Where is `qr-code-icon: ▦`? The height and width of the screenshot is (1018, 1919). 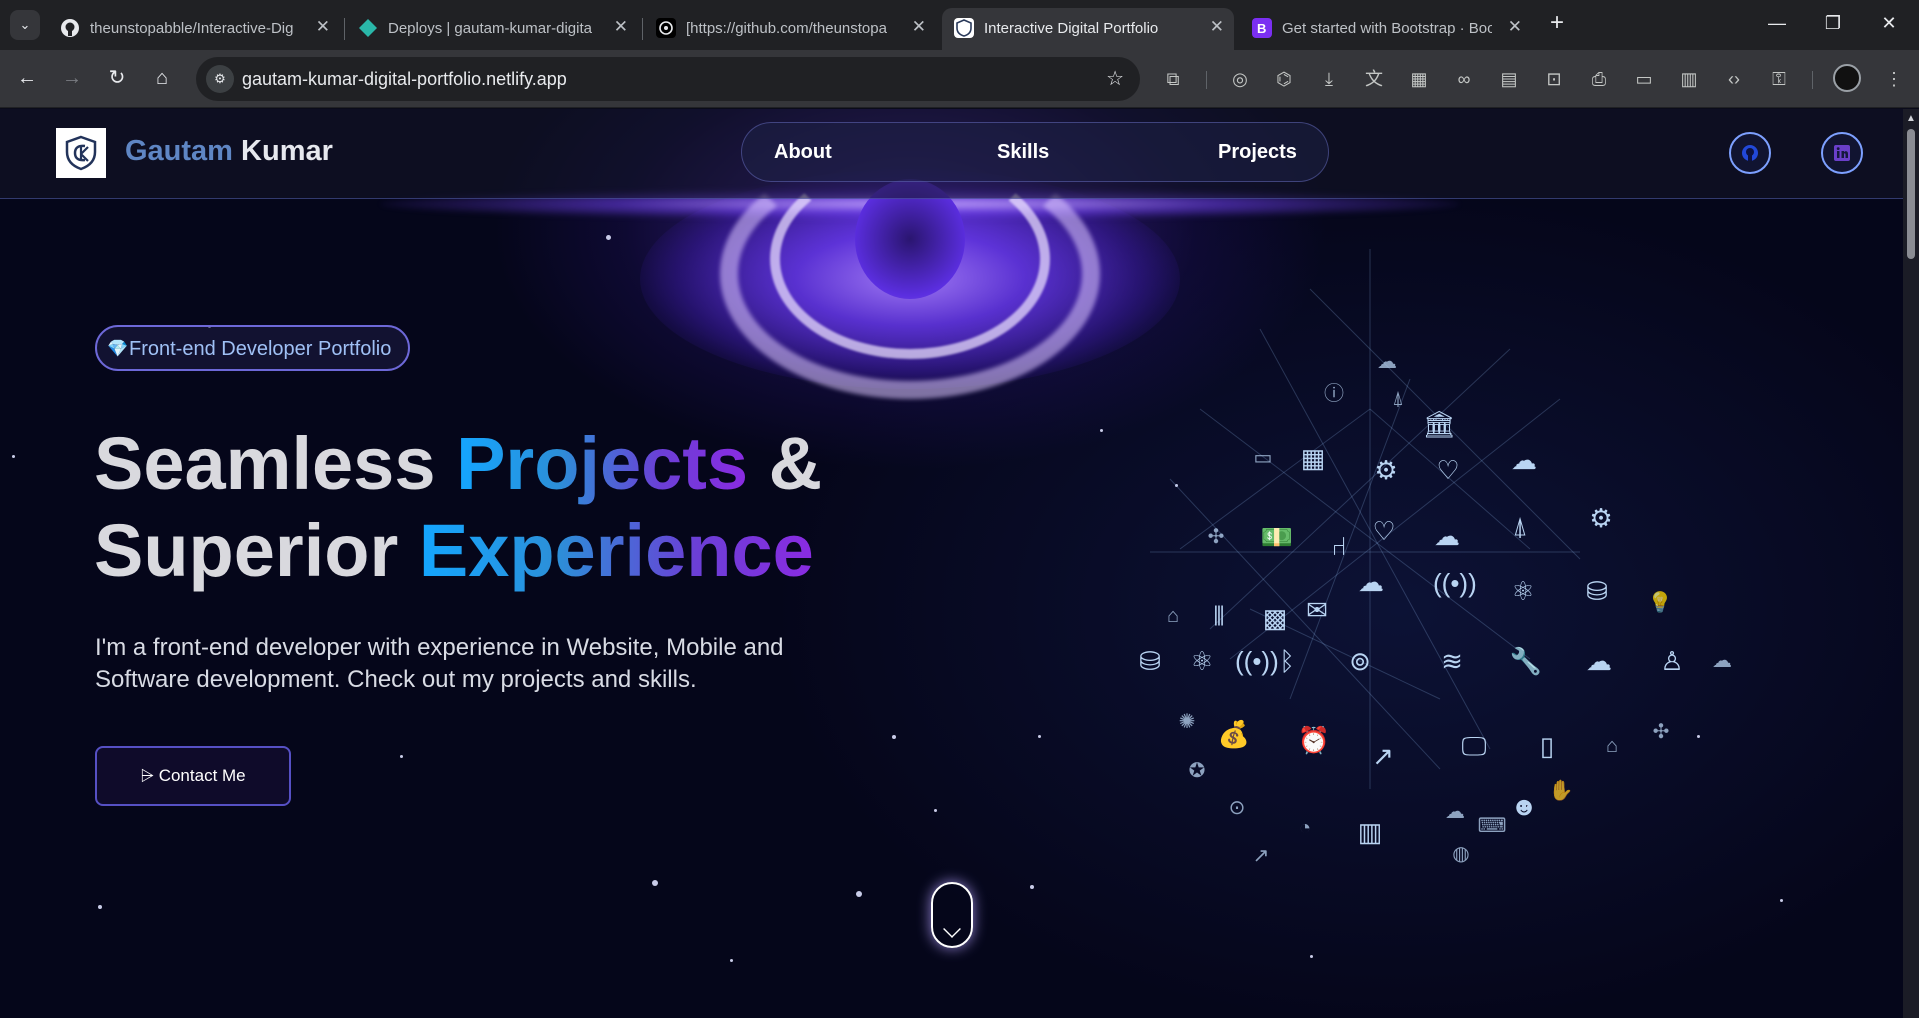
qr-code-icon: ▦ is located at coordinates (1419, 79).